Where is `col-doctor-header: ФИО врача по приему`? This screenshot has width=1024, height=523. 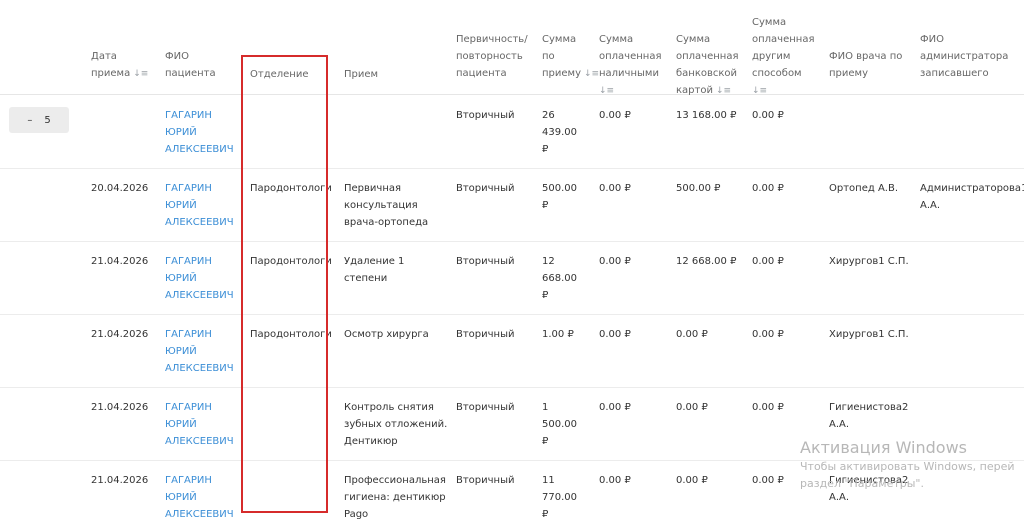 col-doctor-header: ФИО врача по приему is located at coordinates (865, 65).